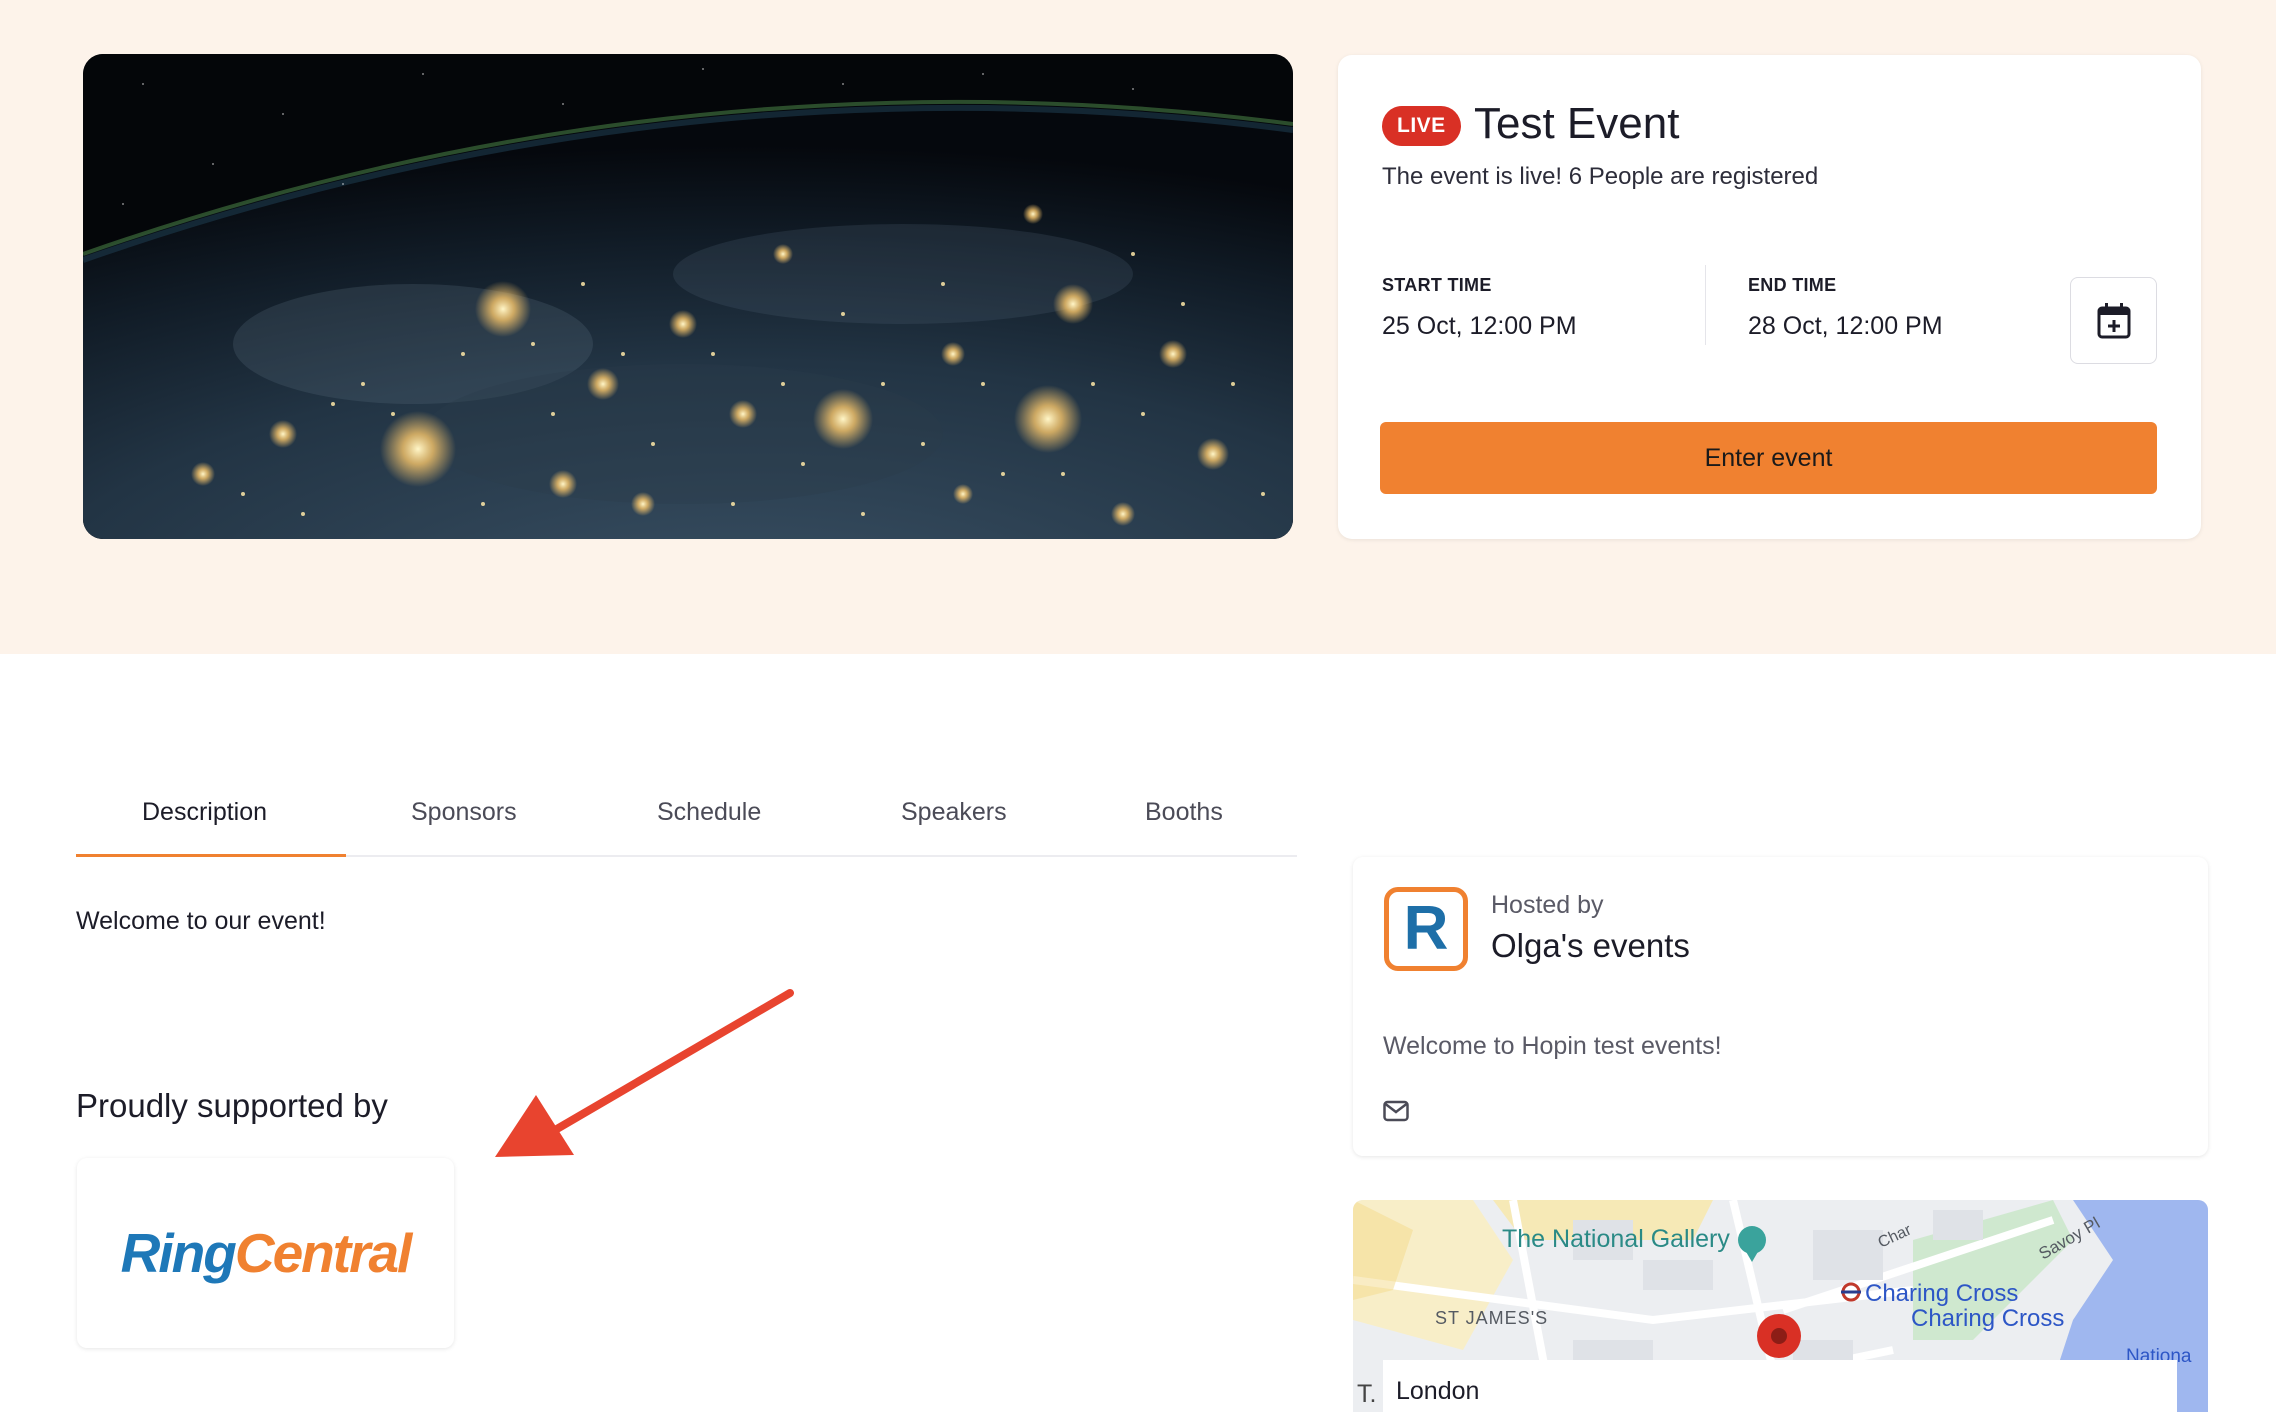  Describe the element at coordinates (211, 855) in the screenshot. I see `active-tab-indicator` at that location.